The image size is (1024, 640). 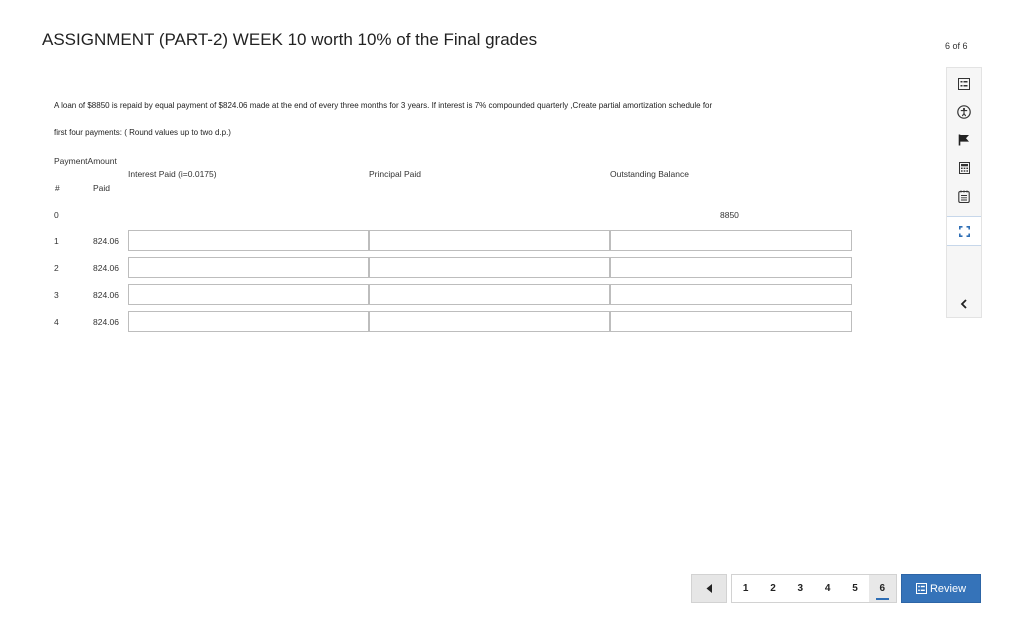 I want to click on header-payment-amount: PaymentAmount, so click(x=85, y=161).